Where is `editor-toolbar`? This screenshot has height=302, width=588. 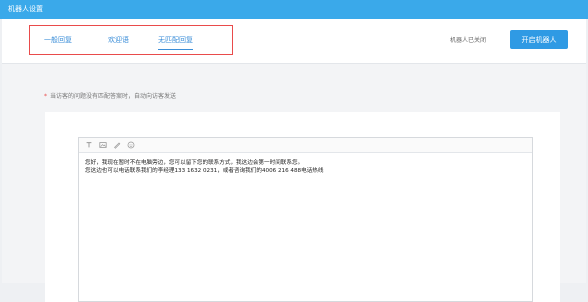
editor-toolbar is located at coordinates (305, 145).